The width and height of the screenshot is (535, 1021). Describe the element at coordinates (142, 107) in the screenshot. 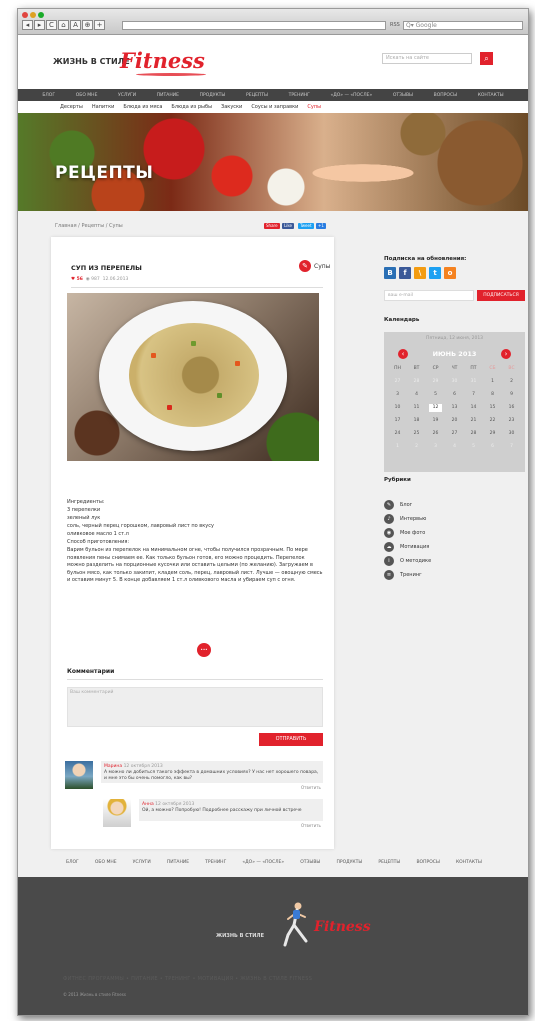

I see `sub-nav-item: Блюда из мяса` at that location.